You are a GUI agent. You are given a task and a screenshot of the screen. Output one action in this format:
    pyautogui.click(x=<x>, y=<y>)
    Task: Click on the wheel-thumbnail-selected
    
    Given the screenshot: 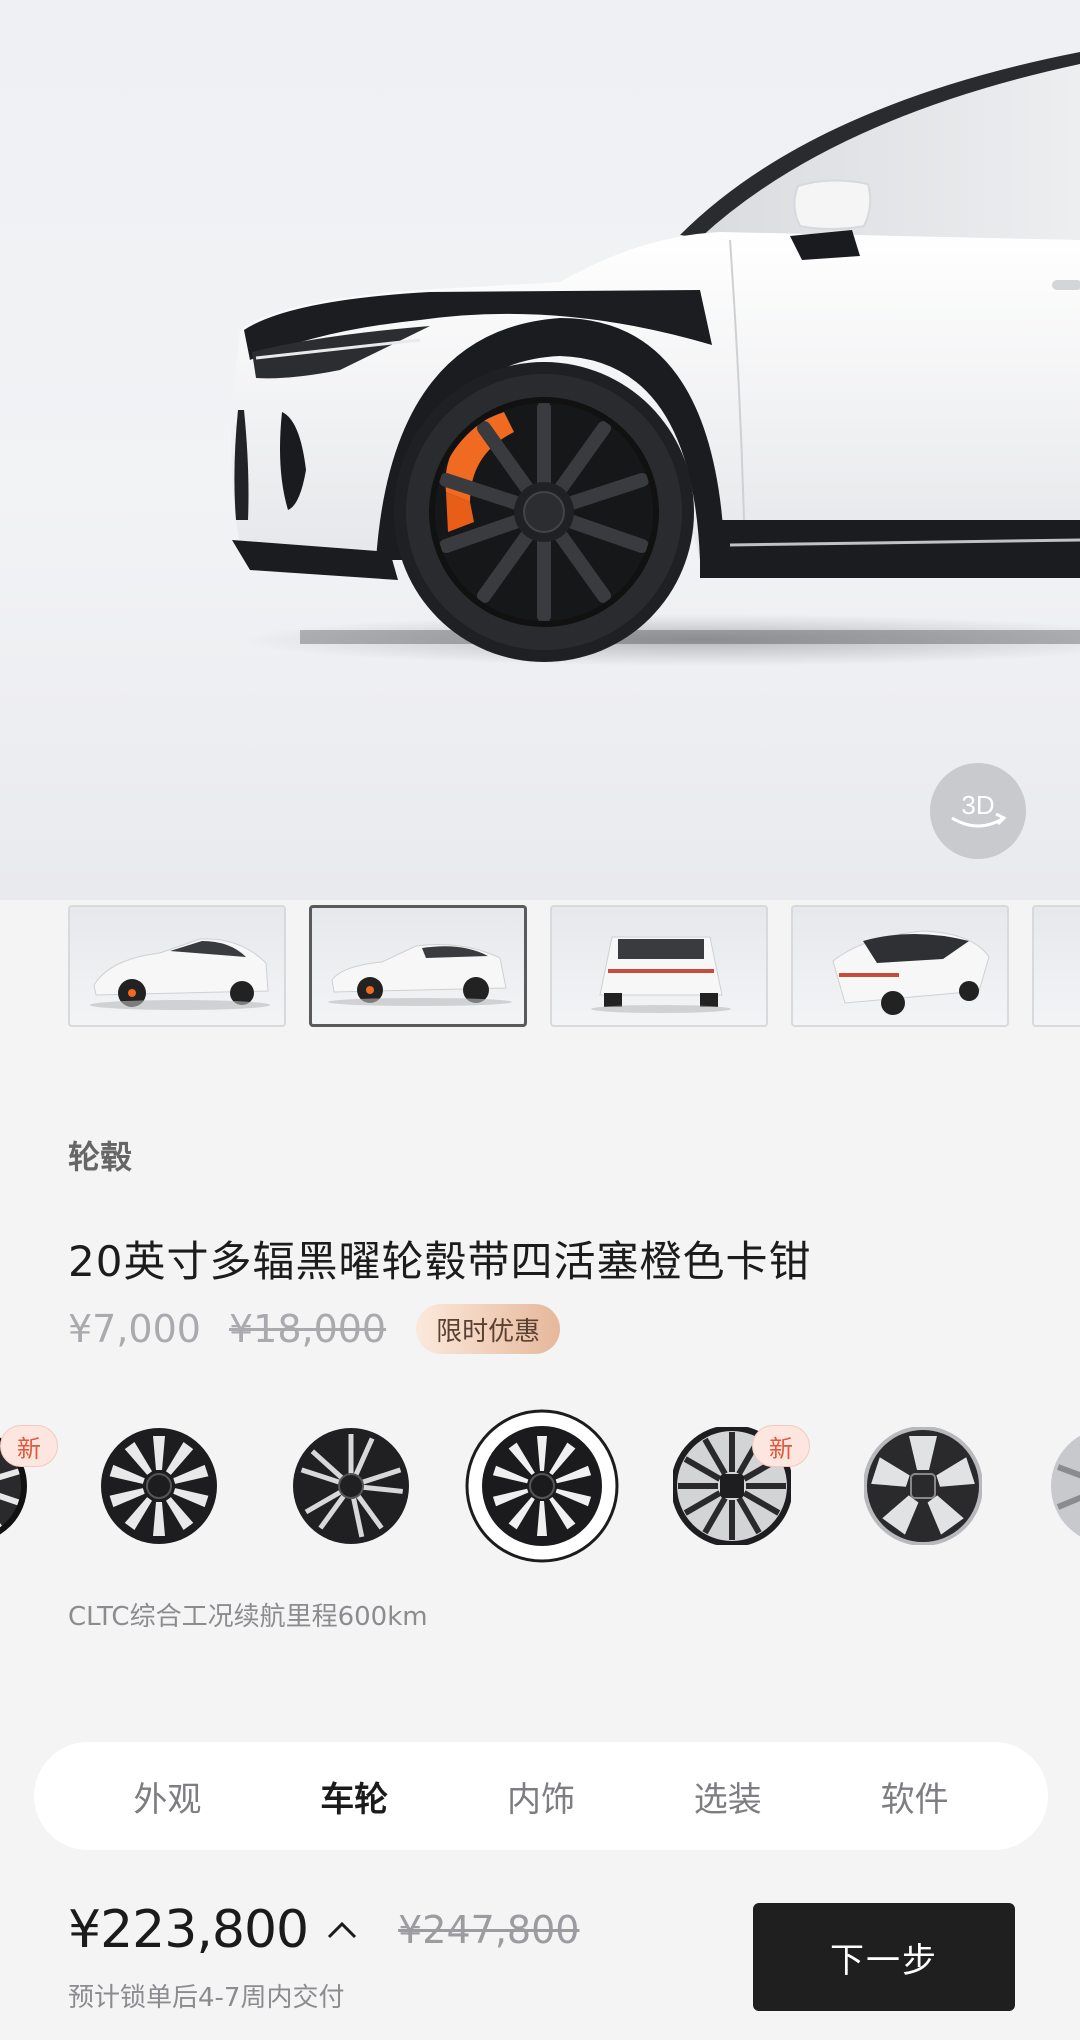 What is the action you would take?
    pyautogui.click(x=542, y=1486)
    